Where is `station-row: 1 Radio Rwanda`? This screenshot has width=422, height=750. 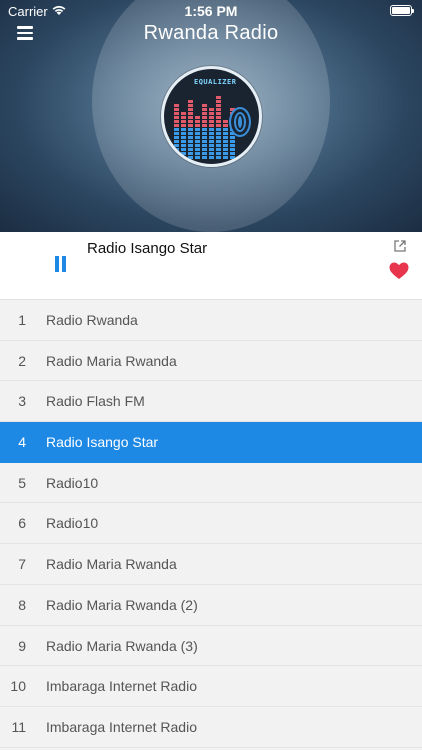
station-row: 1 Radio Rwanda is located at coordinates (211, 320).